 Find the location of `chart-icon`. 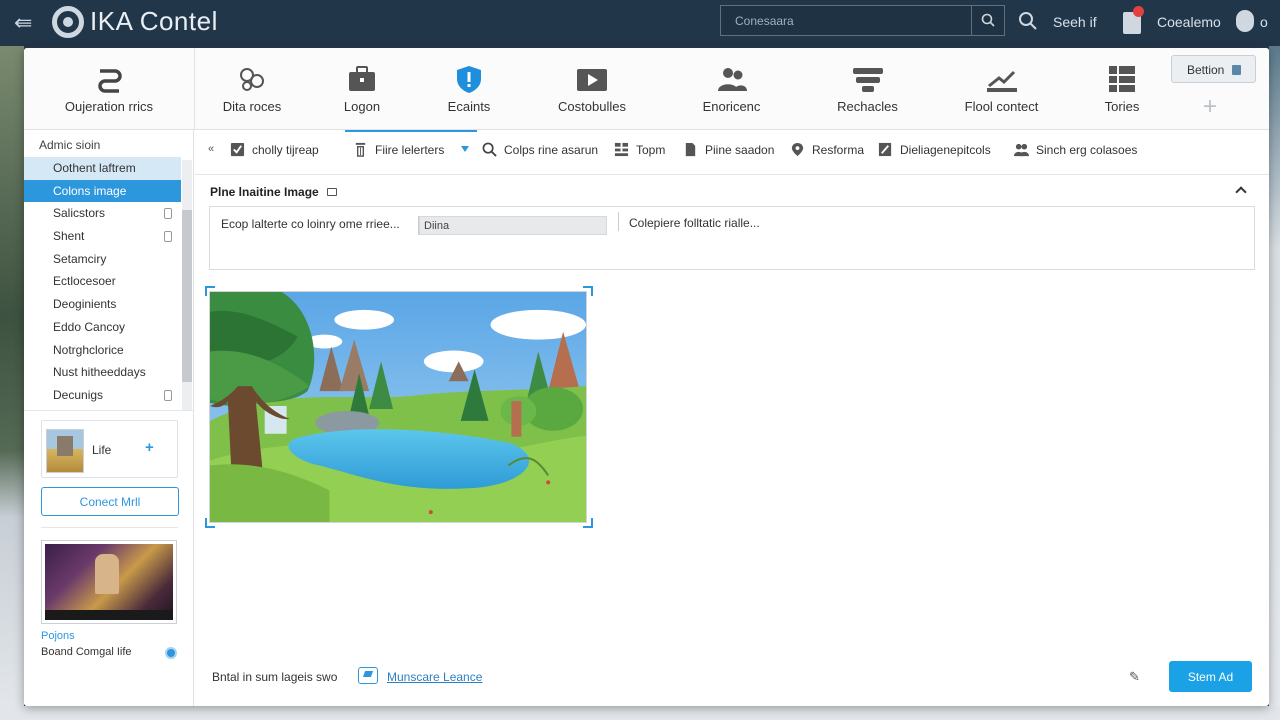

chart-icon is located at coordinates (1001, 81).